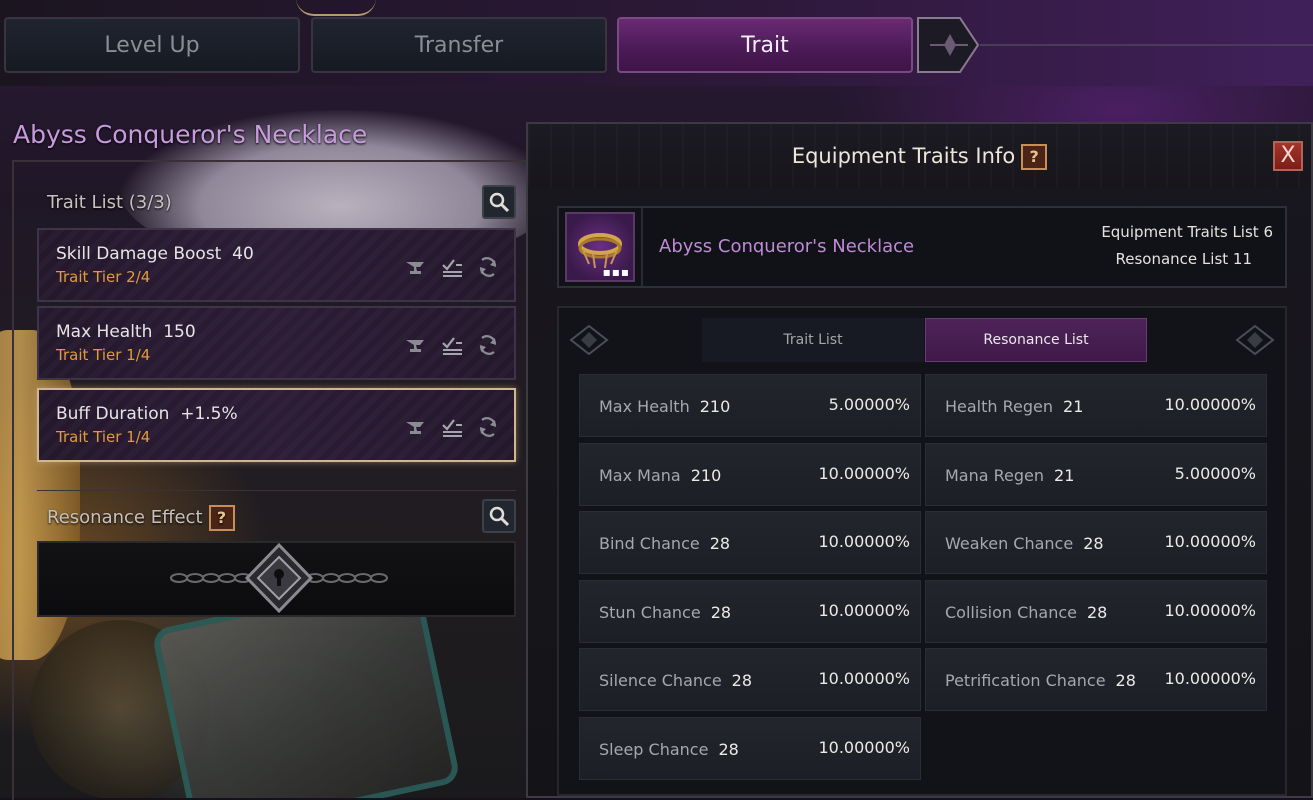  What do you see at coordinates (276, 425) in the screenshot?
I see `trait-card-buff-duration: Buff Duration +1.5% Trait Tier 1/4` at bounding box center [276, 425].